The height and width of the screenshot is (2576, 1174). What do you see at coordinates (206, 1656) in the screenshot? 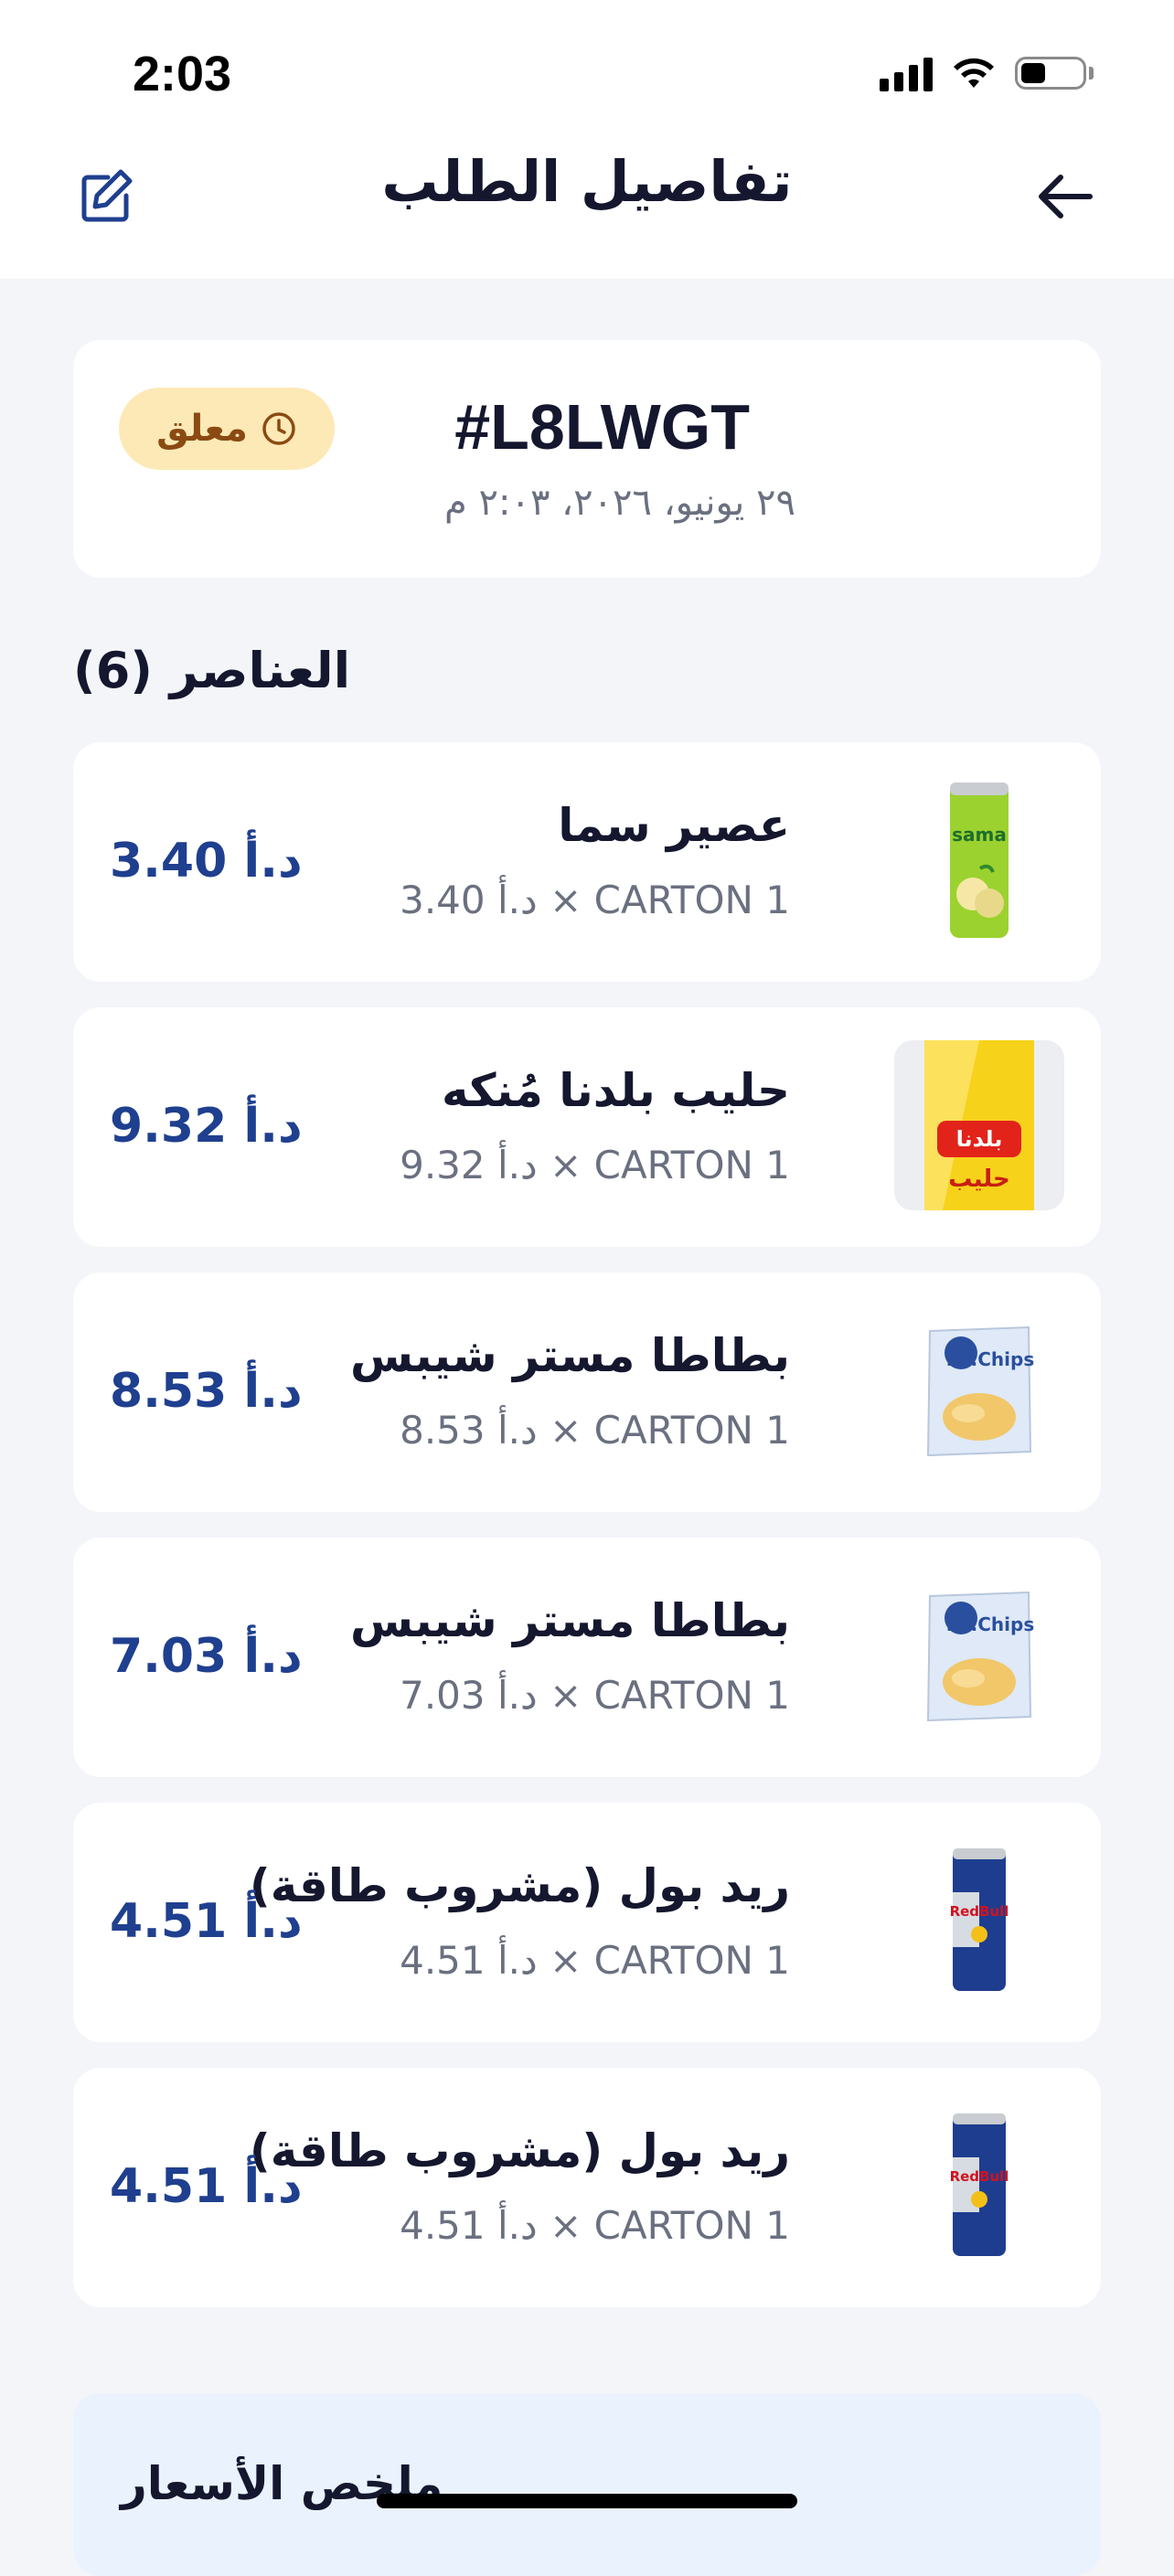
I see `item-price: 7.03 د.أ` at bounding box center [206, 1656].